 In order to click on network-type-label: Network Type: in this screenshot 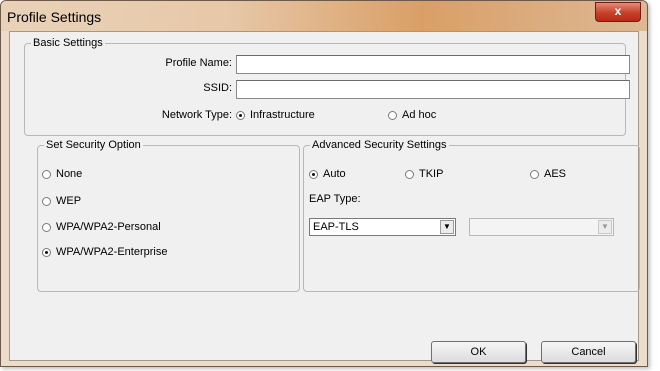, I will do `click(196, 115)`.